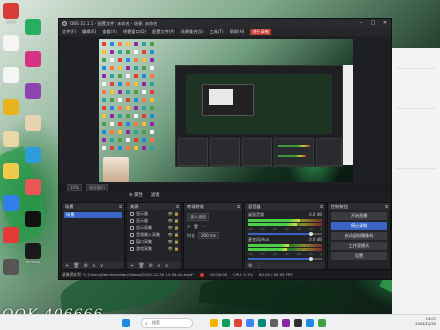 This screenshot has height=330, width=440. I want to click on control-button: 设置, so click(359, 256).